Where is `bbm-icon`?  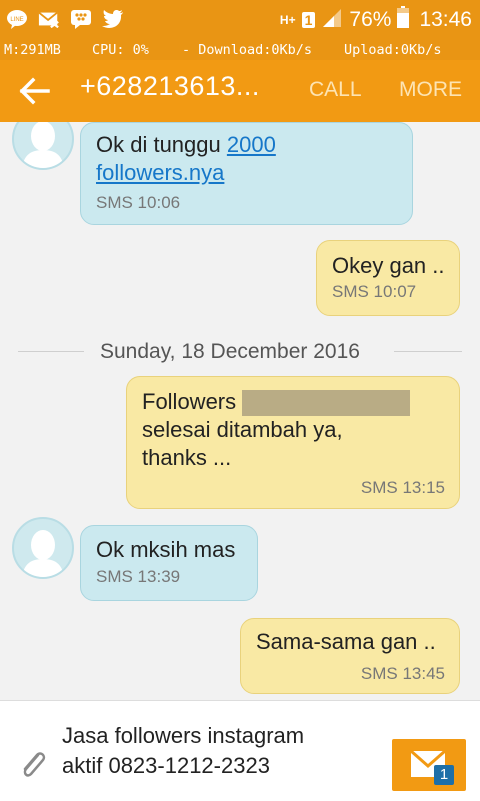 bbm-icon is located at coordinates (81, 19).